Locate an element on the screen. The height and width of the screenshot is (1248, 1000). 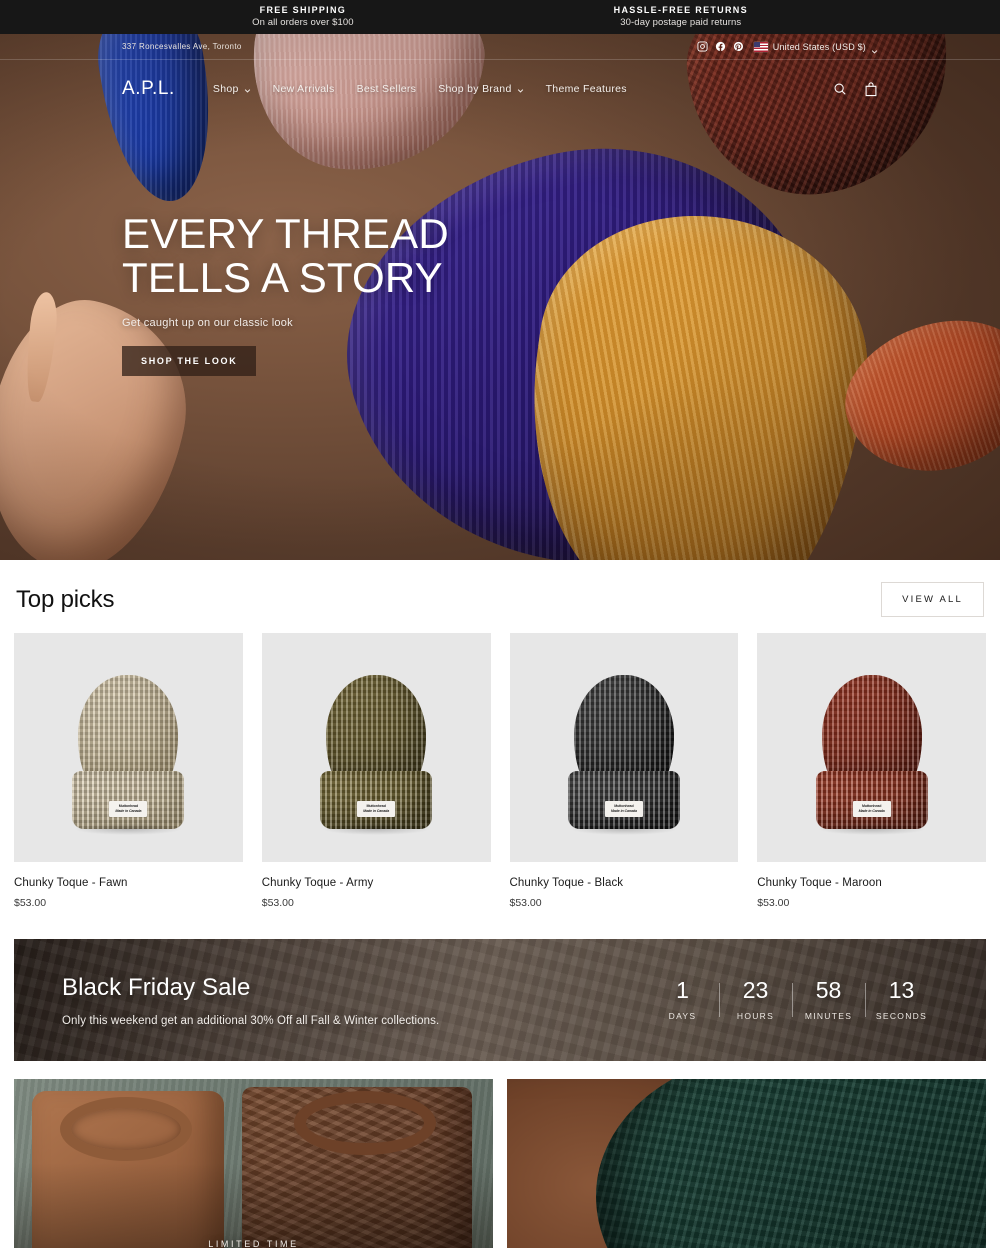
site-logo: A.P.L. is located at coordinates (148, 89).